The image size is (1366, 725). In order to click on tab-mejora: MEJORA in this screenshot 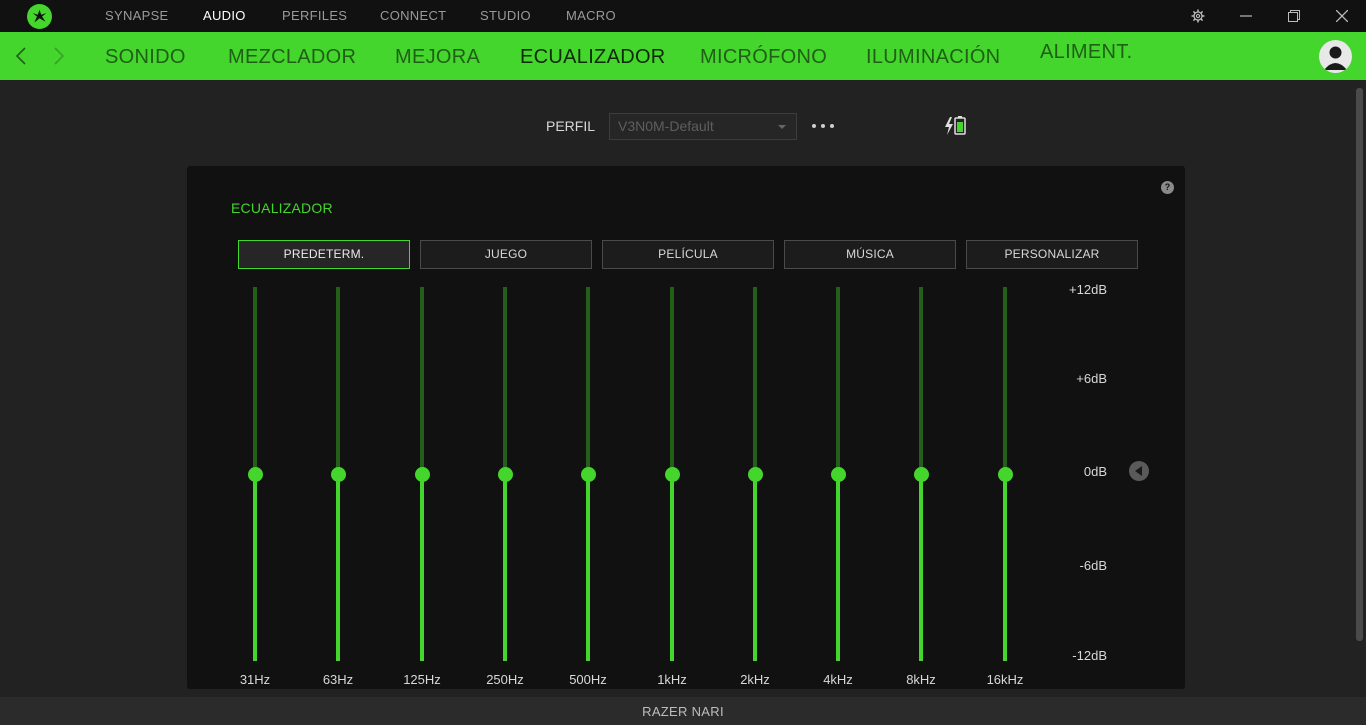, I will do `click(437, 57)`.